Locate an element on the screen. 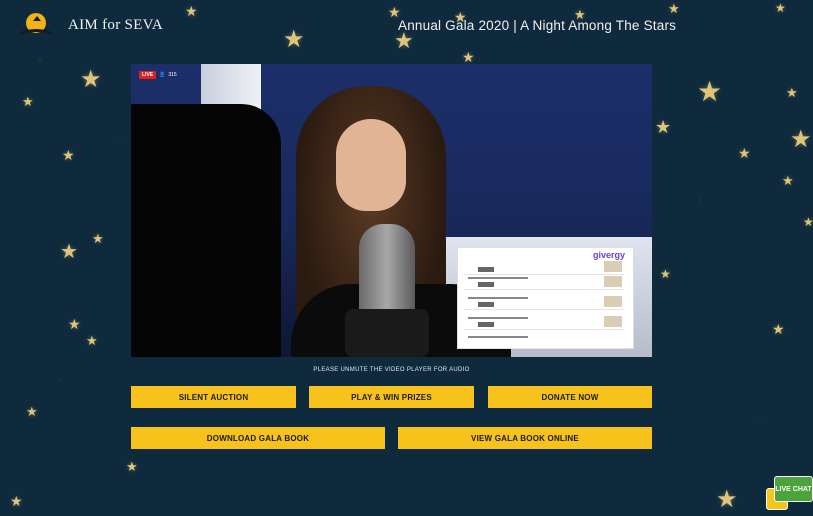 This screenshot has width=813, height=516. view-gala-book-button: VIEW GALA BOOK ONLINE is located at coordinates (525, 438).